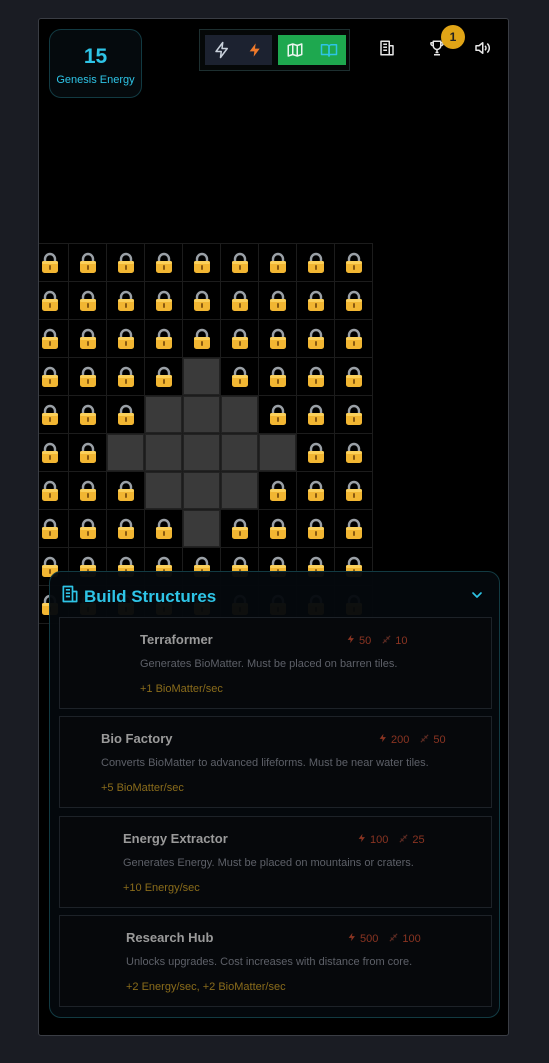 The image size is (549, 1063). What do you see at coordinates (379, 839) in the screenshot?
I see `energy-cost: 100` at bounding box center [379, 839].